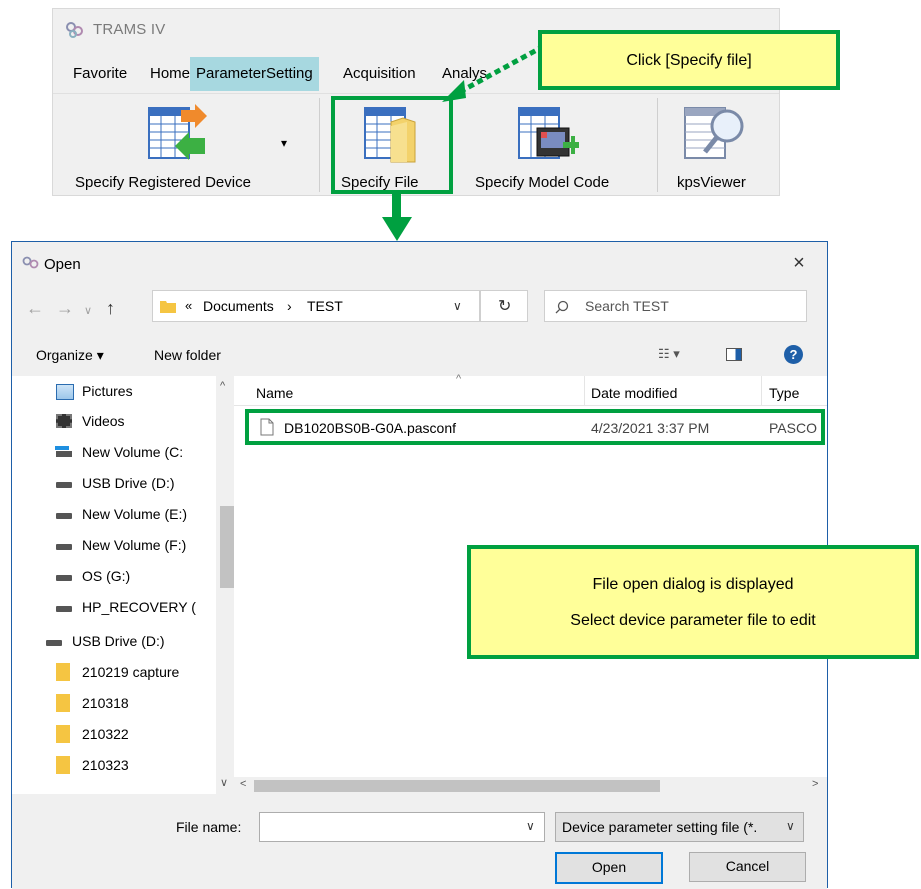  What do you see at coordinates (107, 391) in the screenshot?
I see `nav-item-label: Pictures` at bounding box center [107, 391].